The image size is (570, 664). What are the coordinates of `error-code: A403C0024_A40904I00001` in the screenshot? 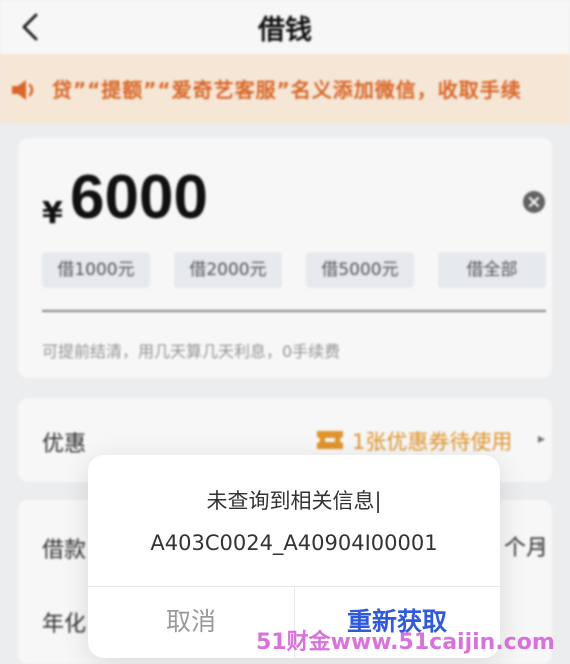 It's located at (294, 543).